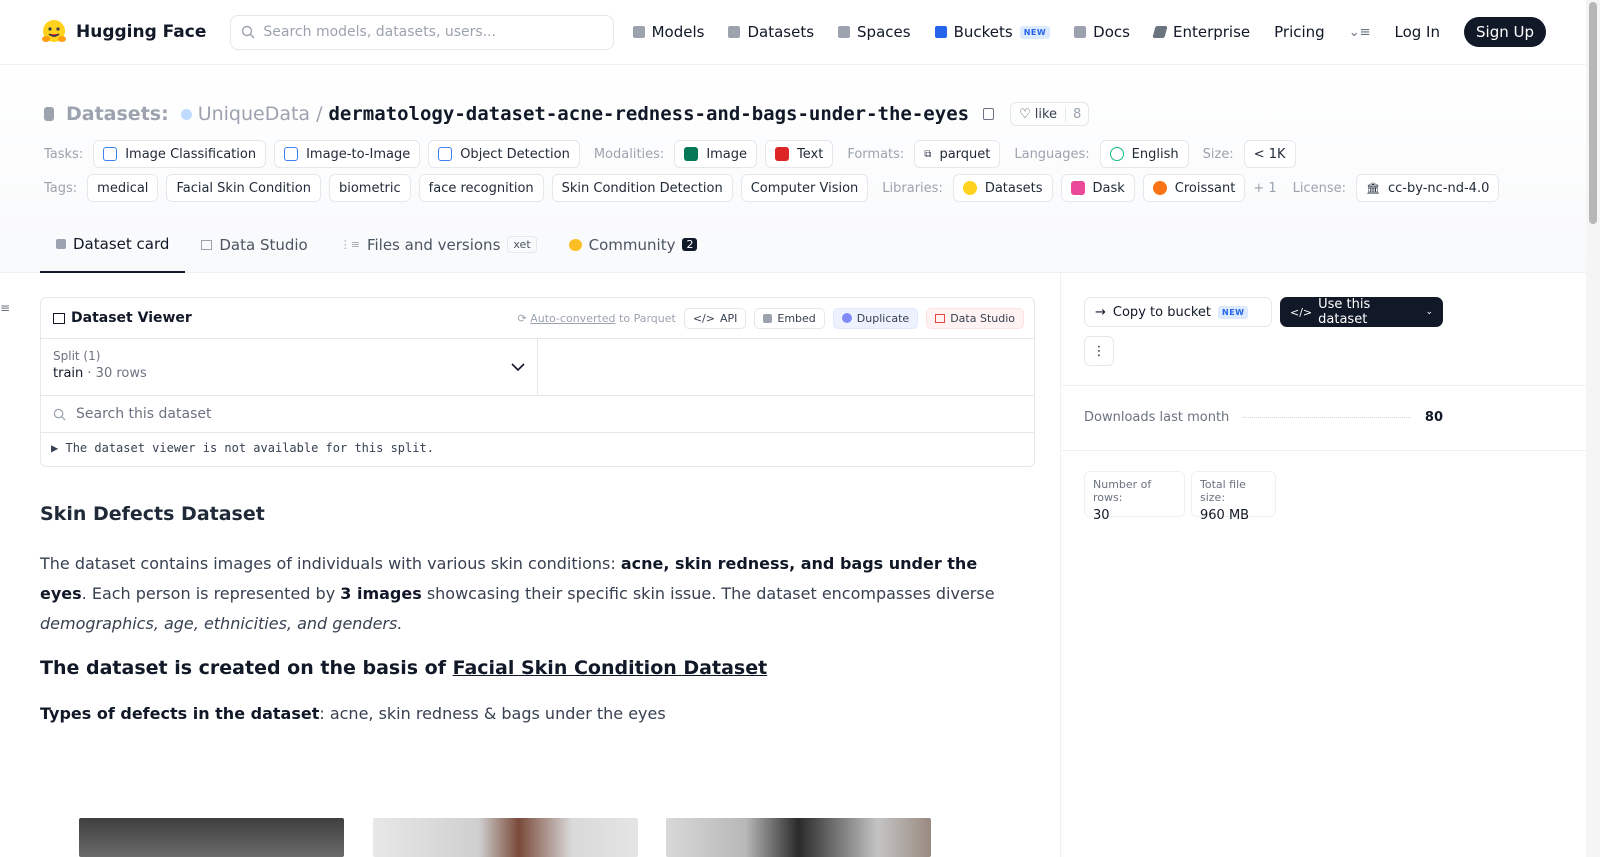 This screenshot has width=1600, height=857. What do you see at coordinates (152, 514) in the screenshot?
I see `card-heading: Skin Defects Dataset` at bounding box center [152, 514].